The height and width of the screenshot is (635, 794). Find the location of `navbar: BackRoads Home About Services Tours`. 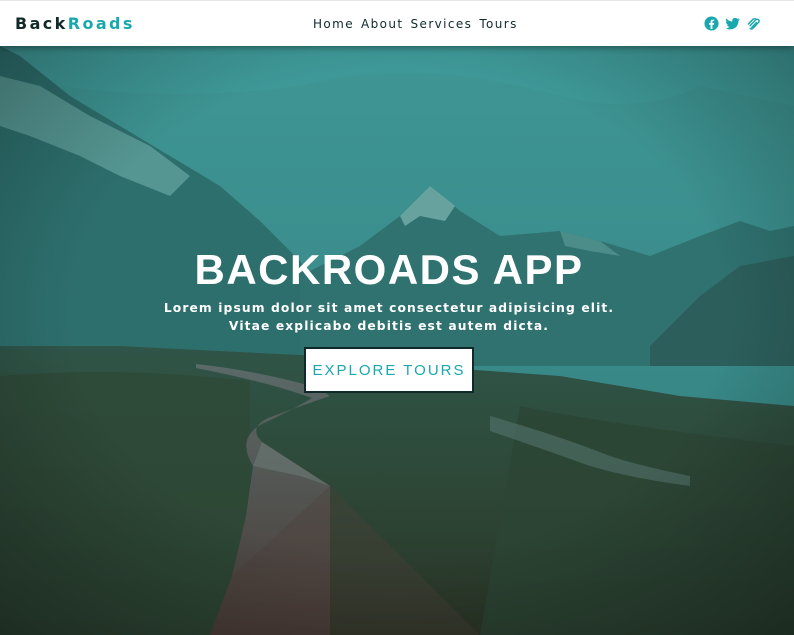

navbar: BackRoads Home About Services Tours is located at coordinates (397, 23).